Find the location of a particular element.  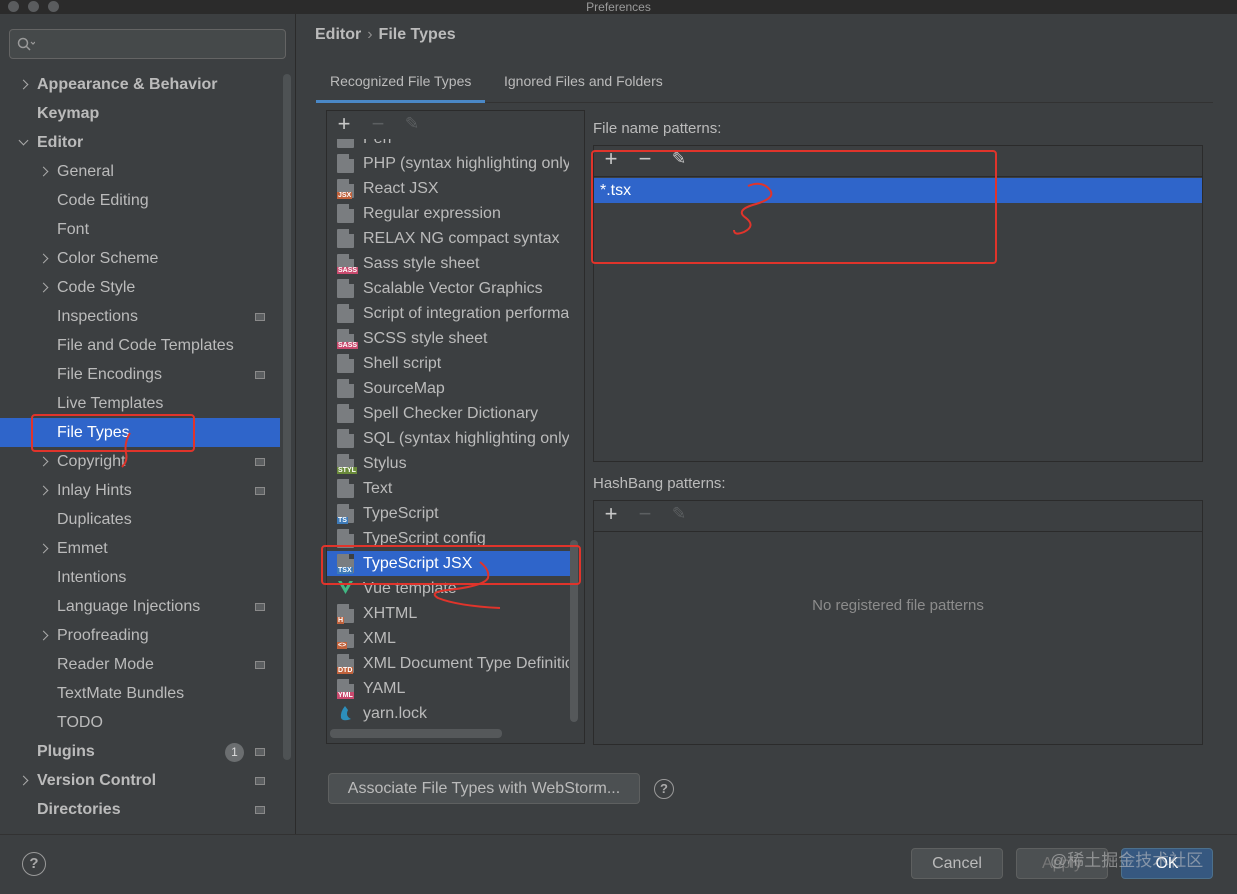

sidebar-item-todo: TODO is located at coordinates (140, 722).